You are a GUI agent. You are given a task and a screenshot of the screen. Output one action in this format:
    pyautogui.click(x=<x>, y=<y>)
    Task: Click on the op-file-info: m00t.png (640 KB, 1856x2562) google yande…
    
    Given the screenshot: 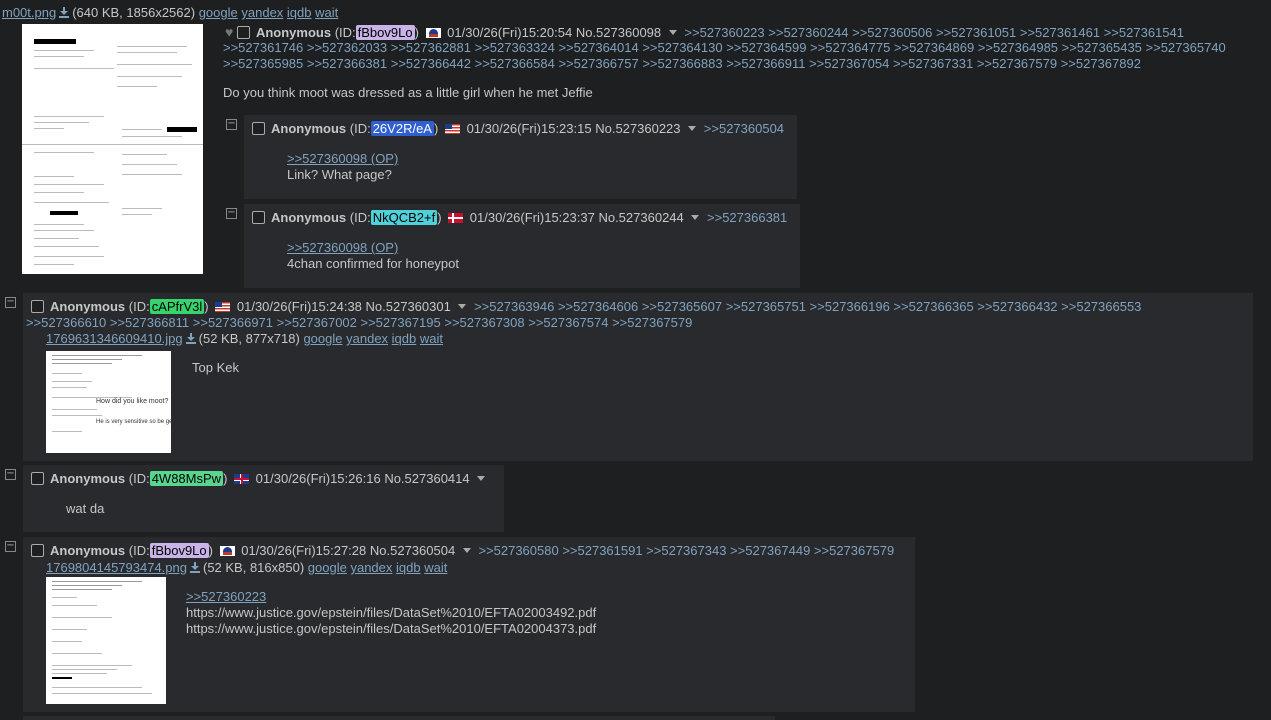 What is the action you would take?
    pyautogui.click(x=170, y=12)
    